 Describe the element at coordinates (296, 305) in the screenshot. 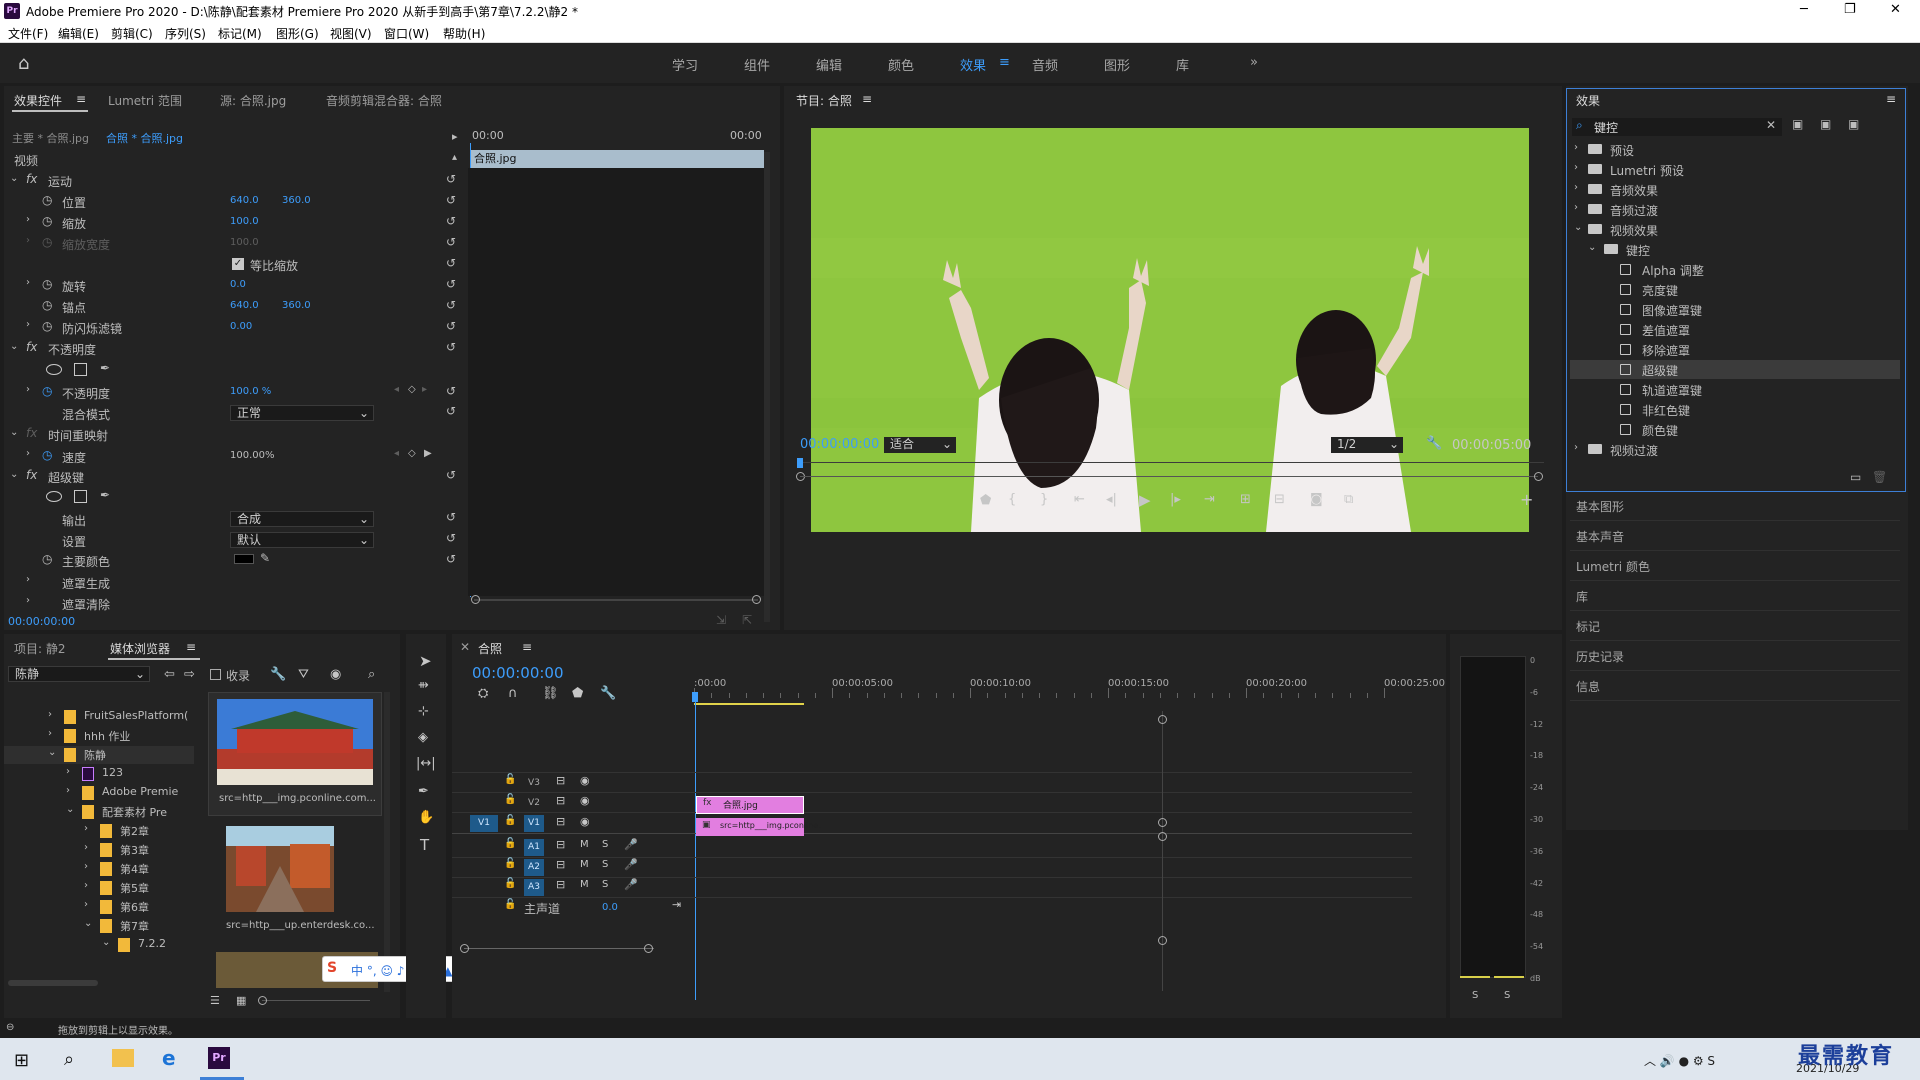

I see `anchor-y-value: 360.0` at that location.